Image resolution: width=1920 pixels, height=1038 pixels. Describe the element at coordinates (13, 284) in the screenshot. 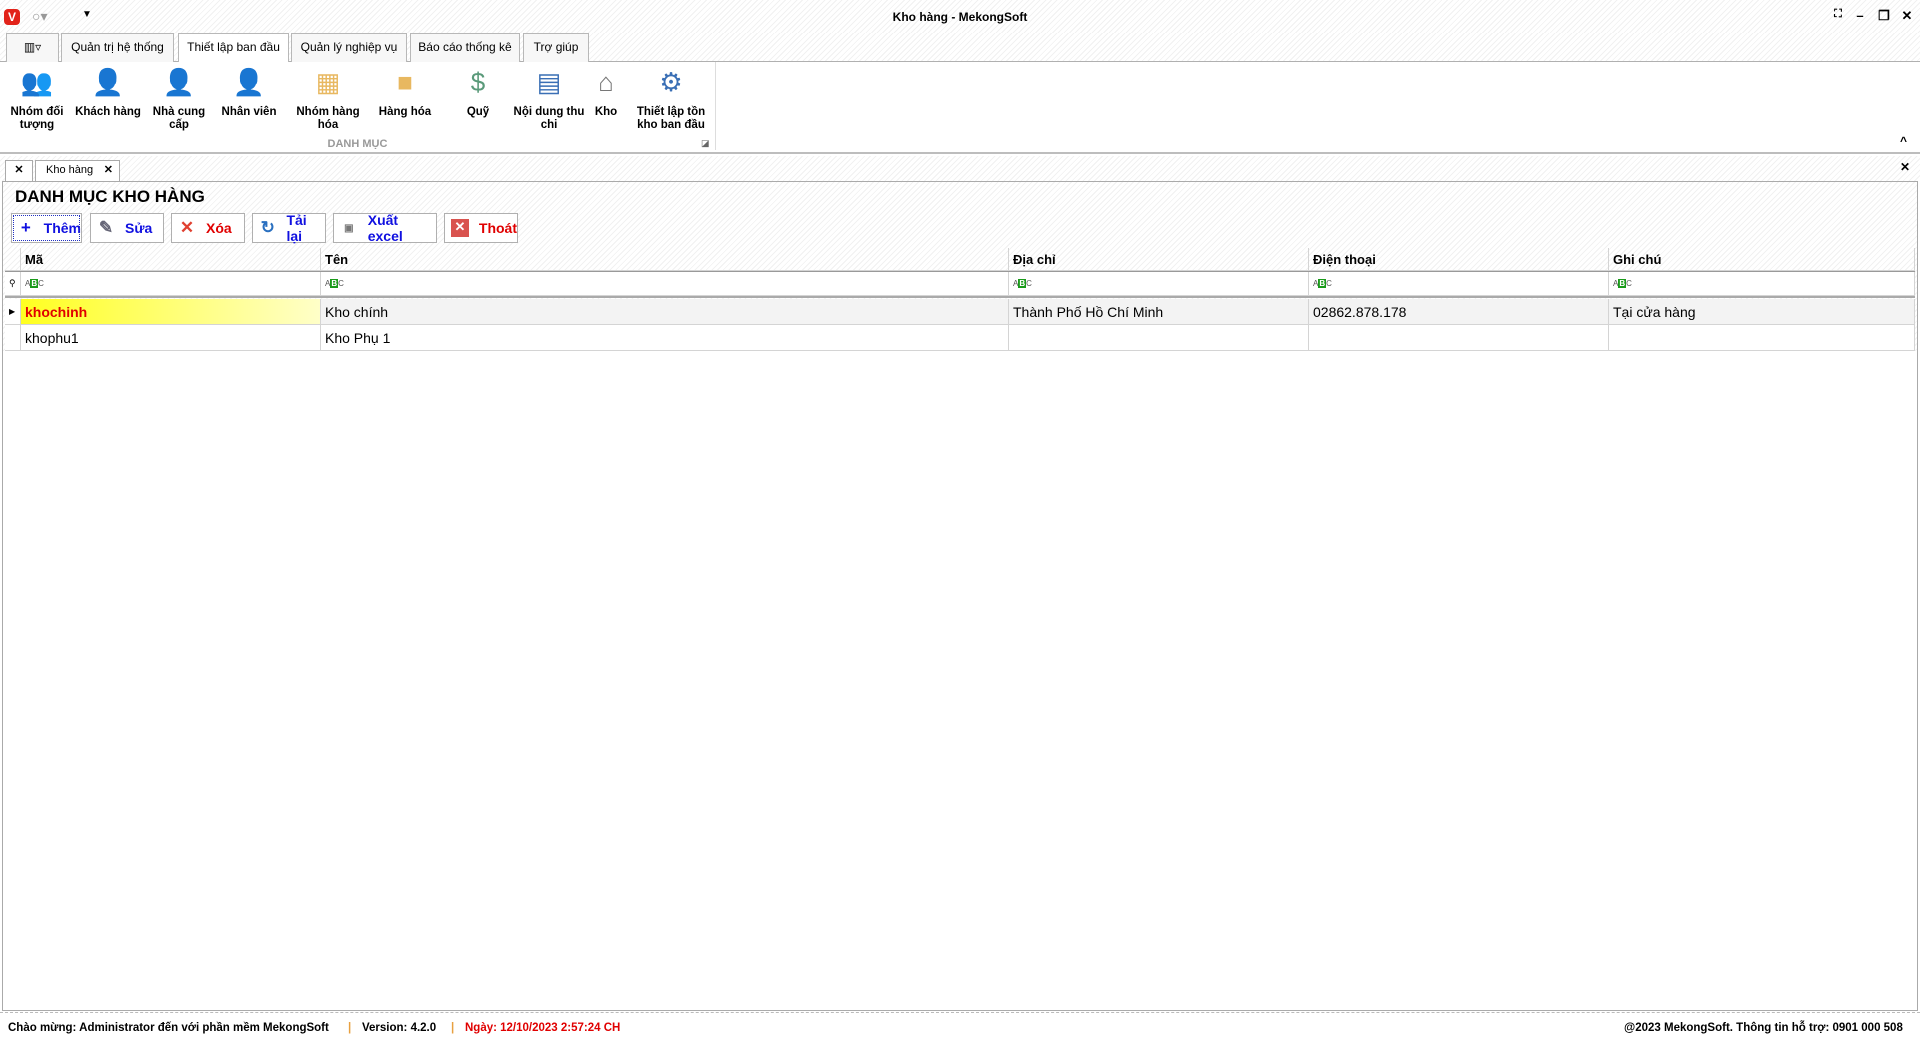

I see `filter-pin-icon: ⚲` at that location.